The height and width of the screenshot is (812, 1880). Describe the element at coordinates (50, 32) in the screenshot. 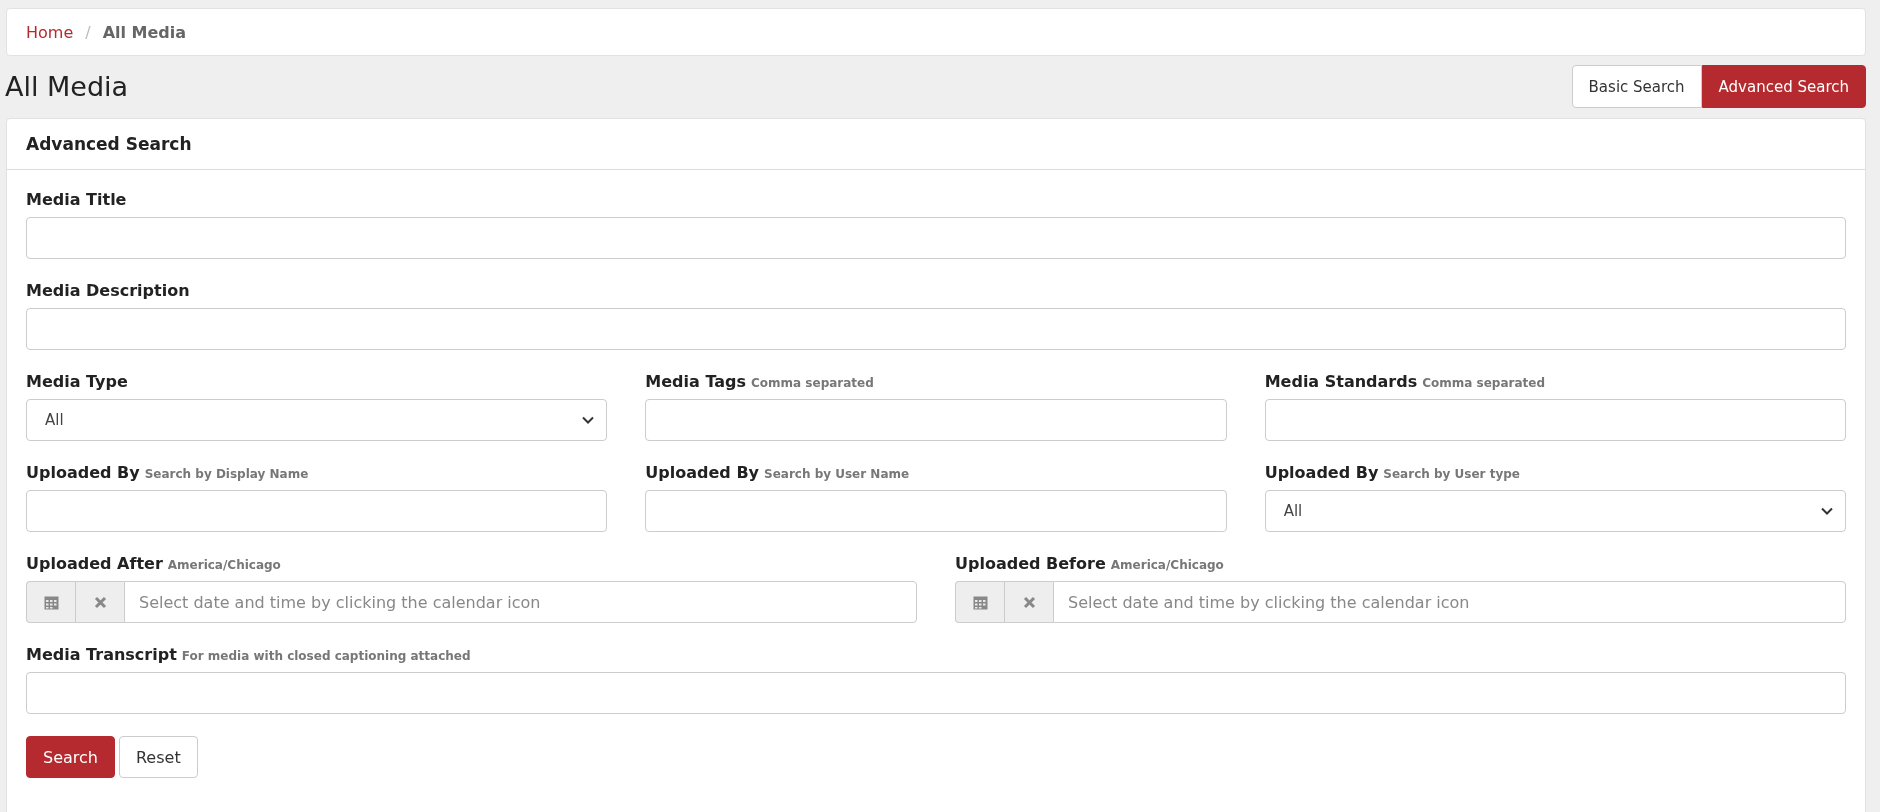

I see `breadcrumb-link: Home` at that location.